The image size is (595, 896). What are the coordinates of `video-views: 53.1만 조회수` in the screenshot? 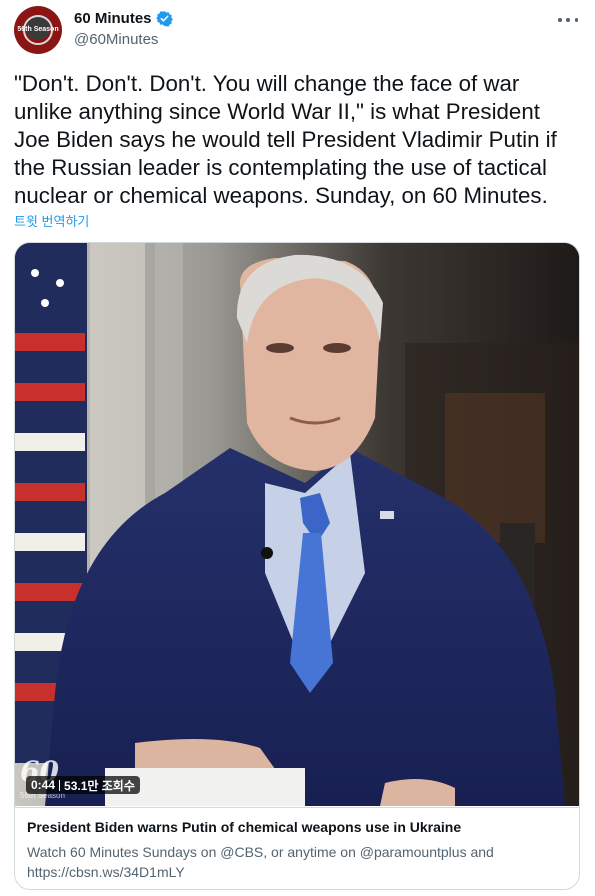 It's located at (99, 785).